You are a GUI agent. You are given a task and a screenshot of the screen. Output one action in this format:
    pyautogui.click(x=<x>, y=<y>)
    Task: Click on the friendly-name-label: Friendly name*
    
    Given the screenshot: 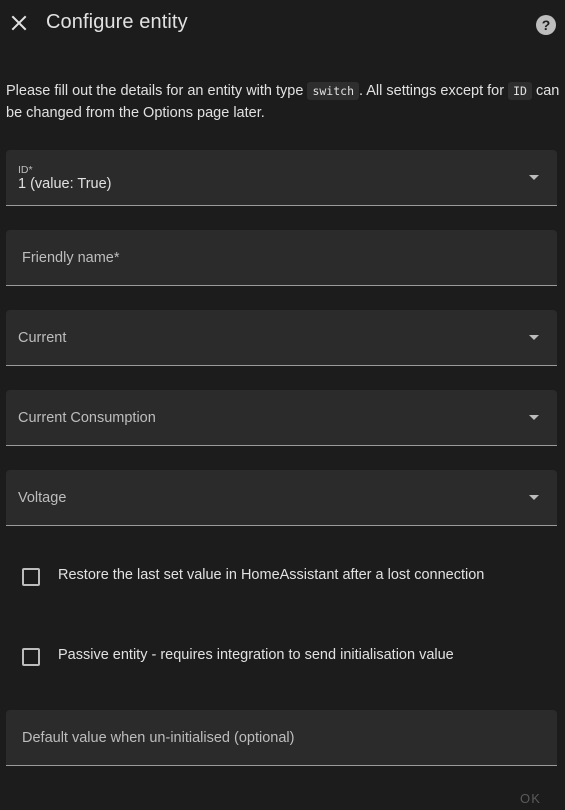 What is the action you would take?
    pyautogui.click(x=71, y=258)
    